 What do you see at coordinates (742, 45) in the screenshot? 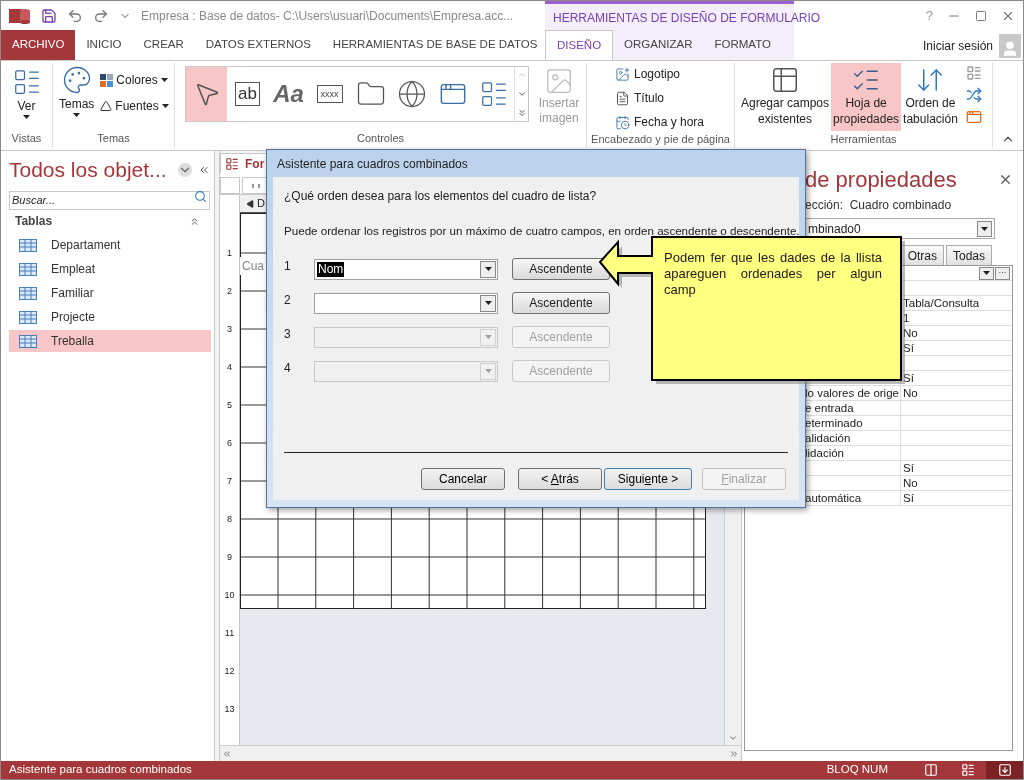
I see `ribbon-tab: FORMATO` at bounding box center [742, 45].